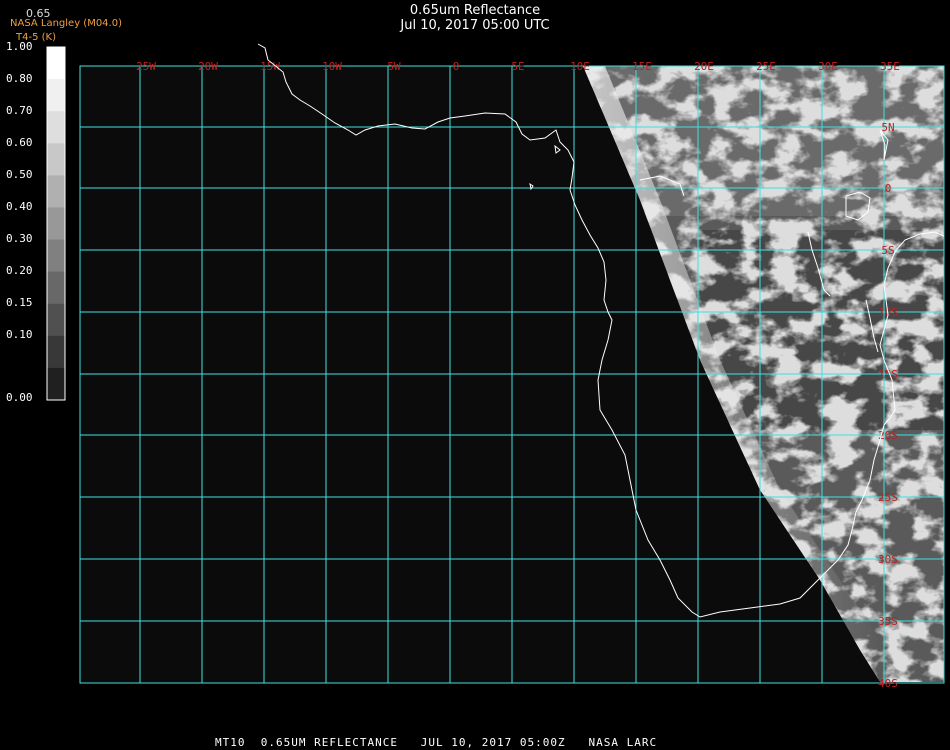 This screenshot has height=750, width=950. I want to click on reflectance-scale-bar, so click(56, 223).